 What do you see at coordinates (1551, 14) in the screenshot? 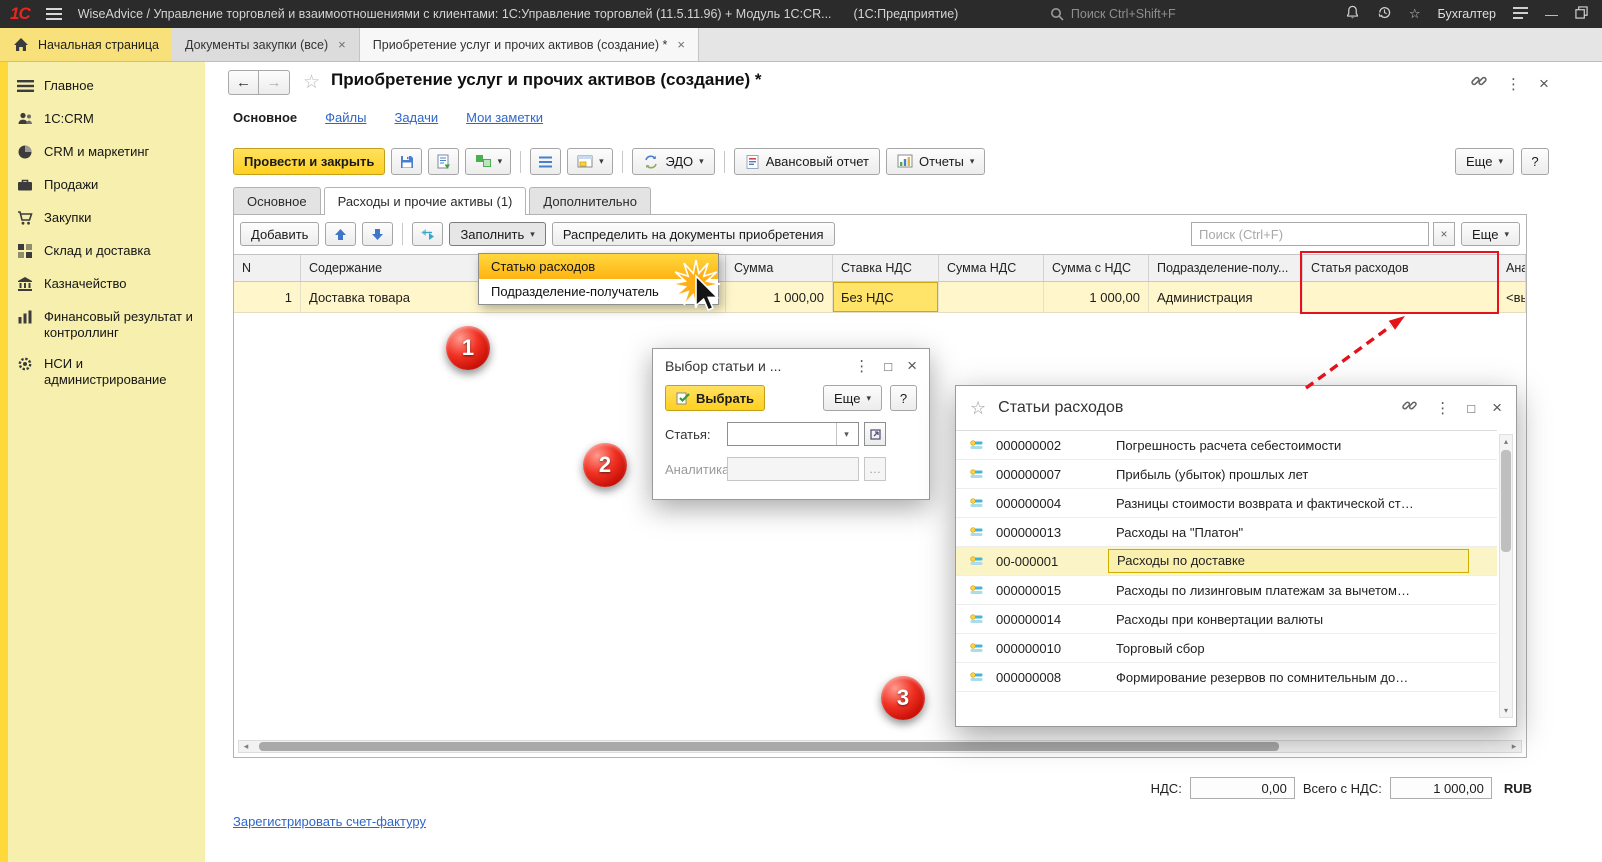
I see `minimize-icon: —` at bounding box center [1551, 14].